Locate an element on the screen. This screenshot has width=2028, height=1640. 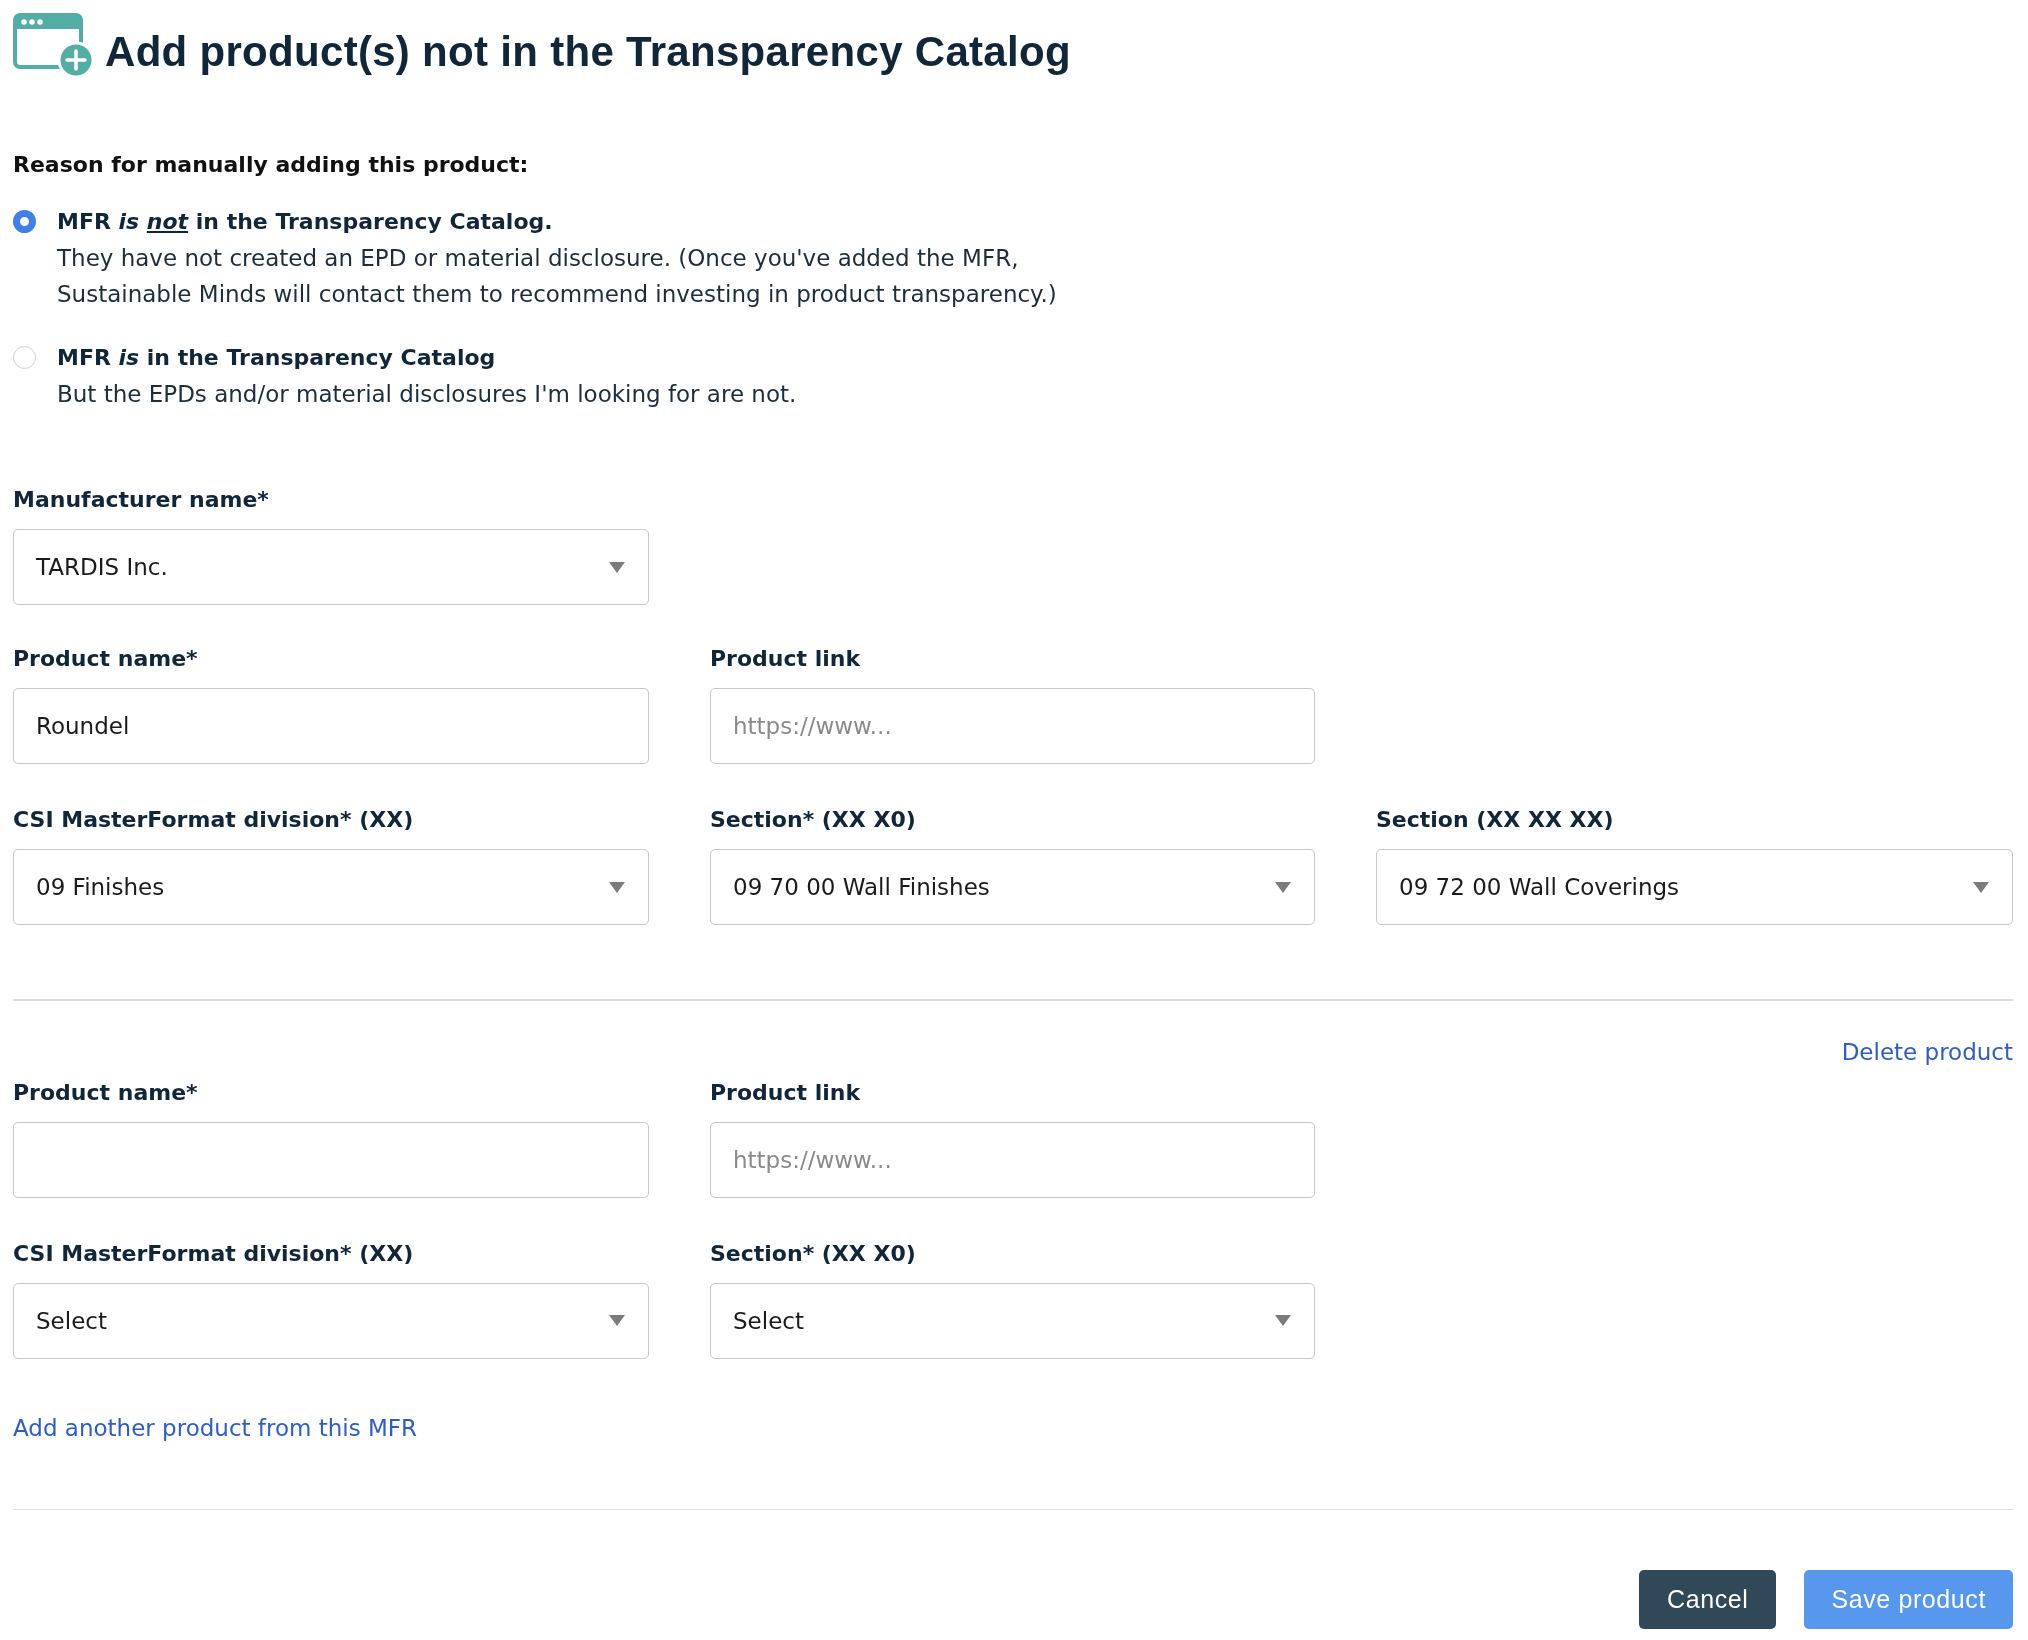
radio-button is located at coordinates (24, 221).